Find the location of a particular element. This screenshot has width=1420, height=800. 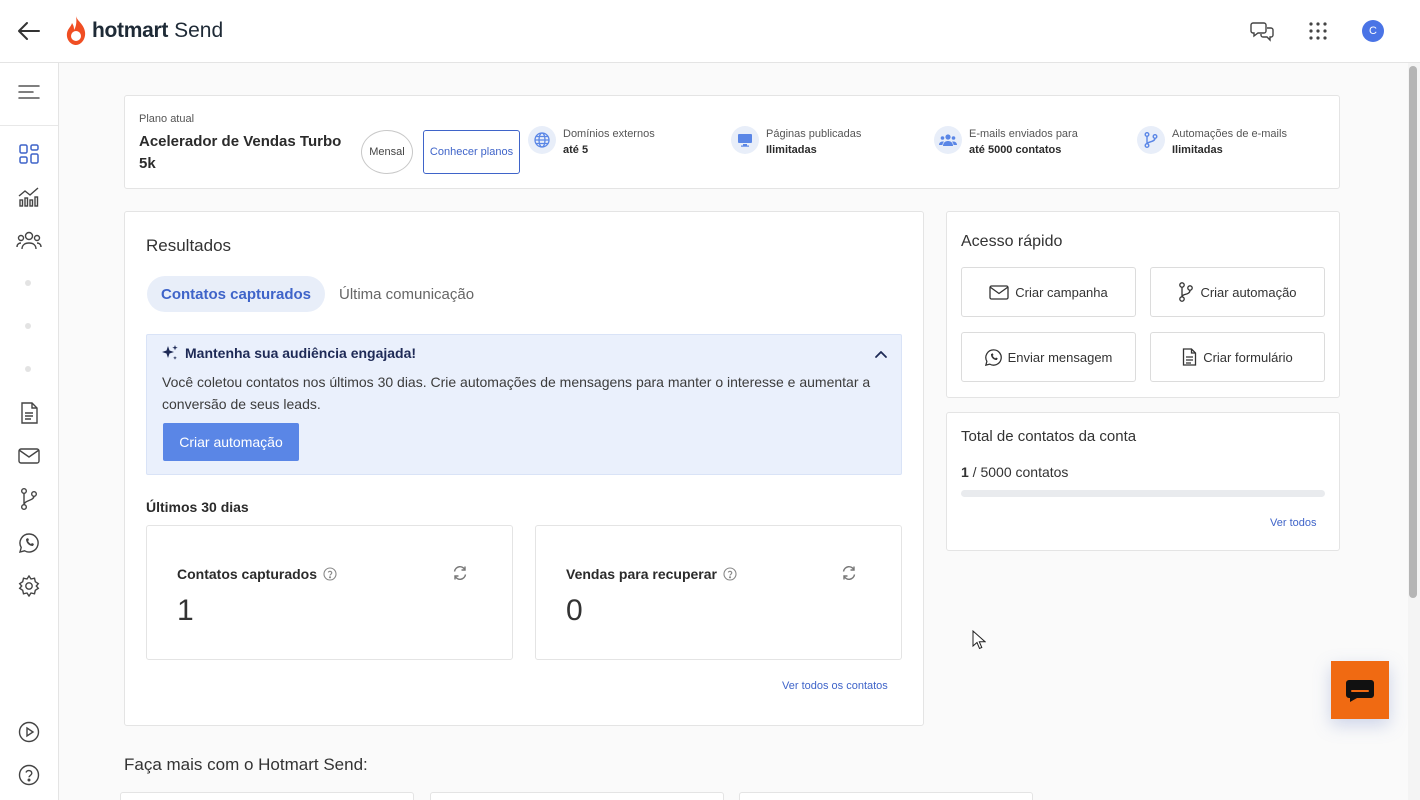

help-icon is located at coordinates (29, 775).